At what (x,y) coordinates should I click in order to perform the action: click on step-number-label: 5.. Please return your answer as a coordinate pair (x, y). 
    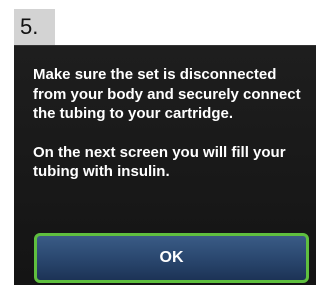
    Looking at the image, I should click on (34, 27).